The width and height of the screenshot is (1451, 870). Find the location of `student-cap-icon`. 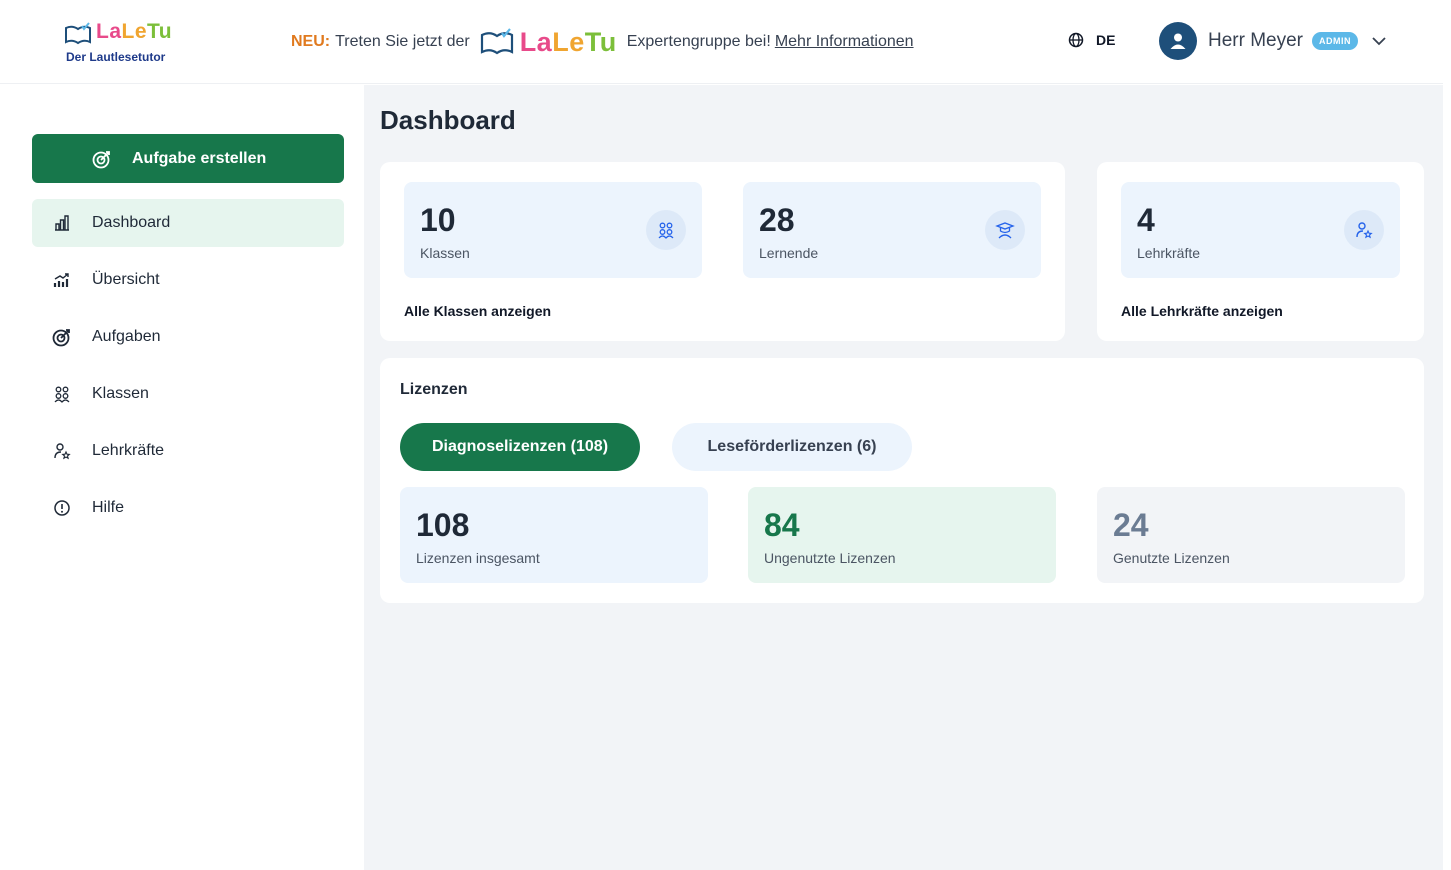

student-cap-icon is located at coordinates (1005, 230).